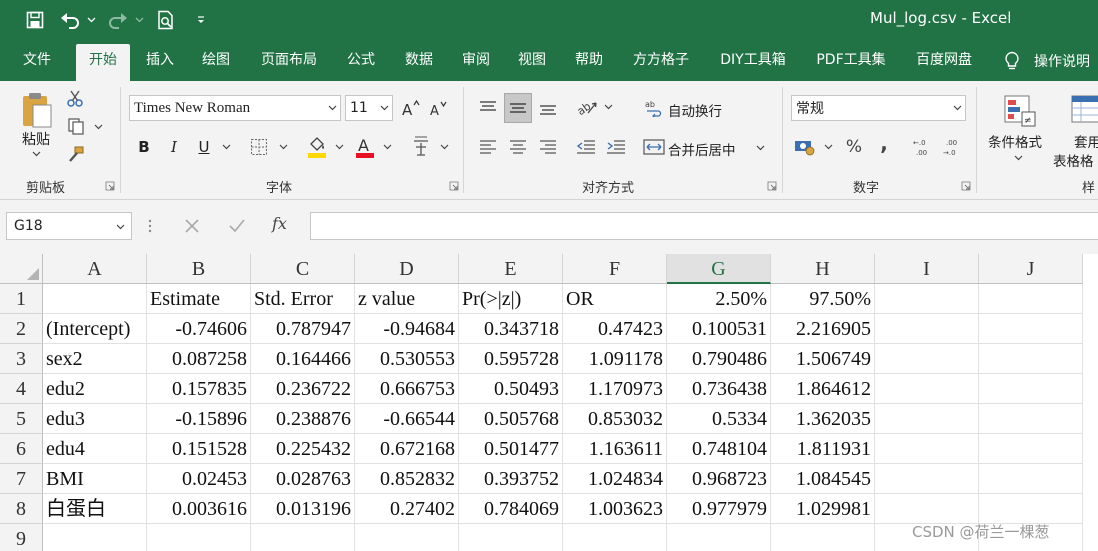 This screenshot has width=1098, height=551. Describe the element at coordinates (21, 449) in the screenshot. I see `row-header-6: 6` at that location.